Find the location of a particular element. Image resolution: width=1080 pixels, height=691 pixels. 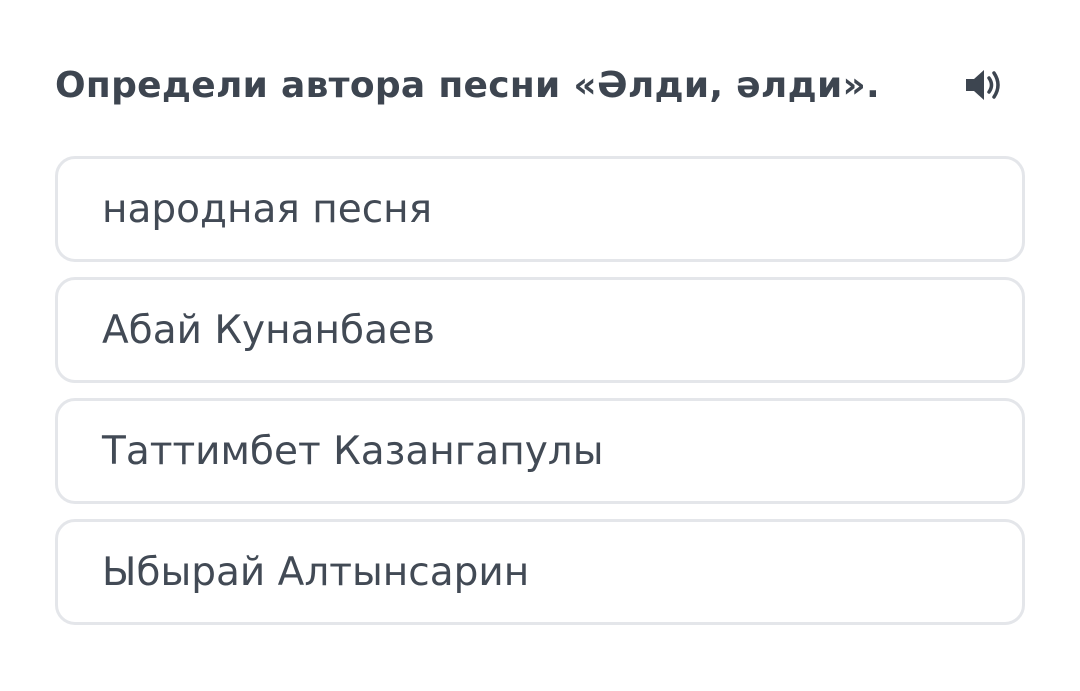

answer-option: Таттимбет Казангапулы is located at coordinates (540, 451).